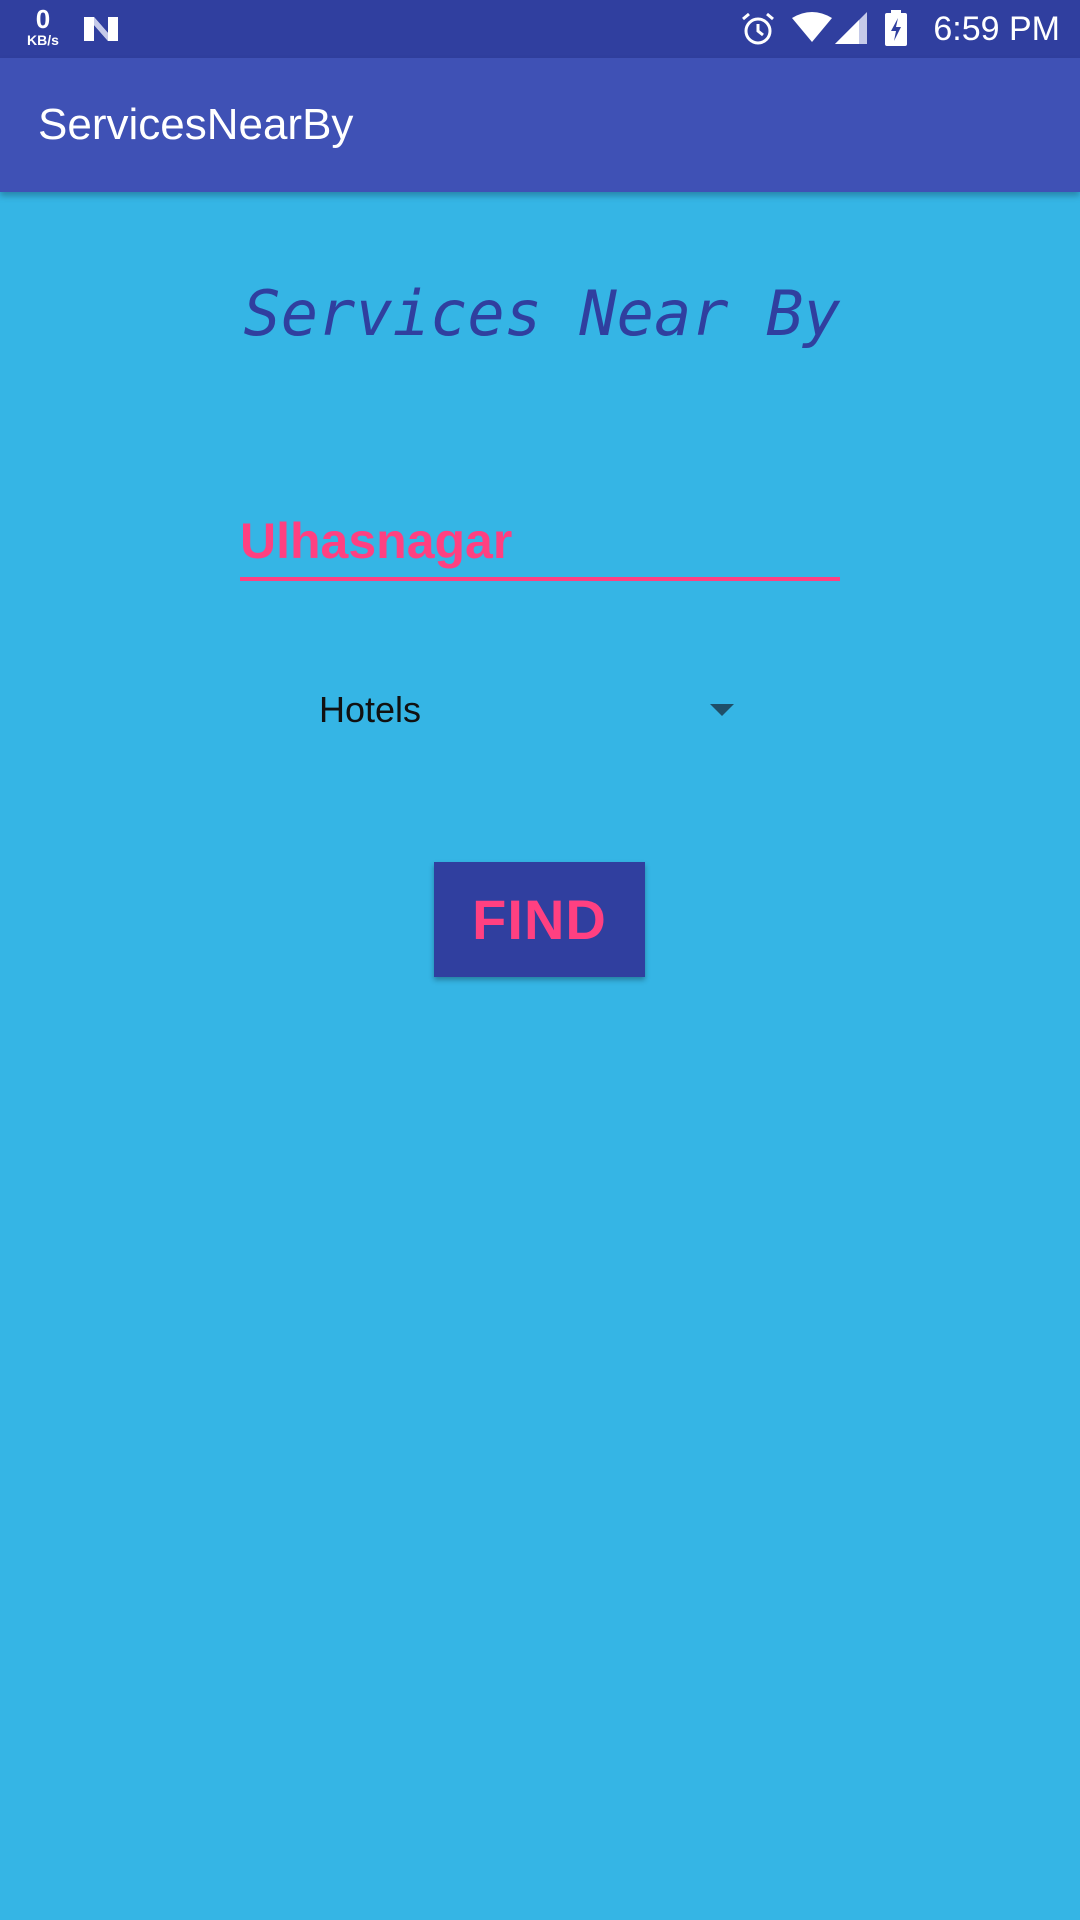 Image resolution: width=1080 pixels, height=1920 pixels. I want to click on city-input: Ulhasnagar, so click(540, 545).